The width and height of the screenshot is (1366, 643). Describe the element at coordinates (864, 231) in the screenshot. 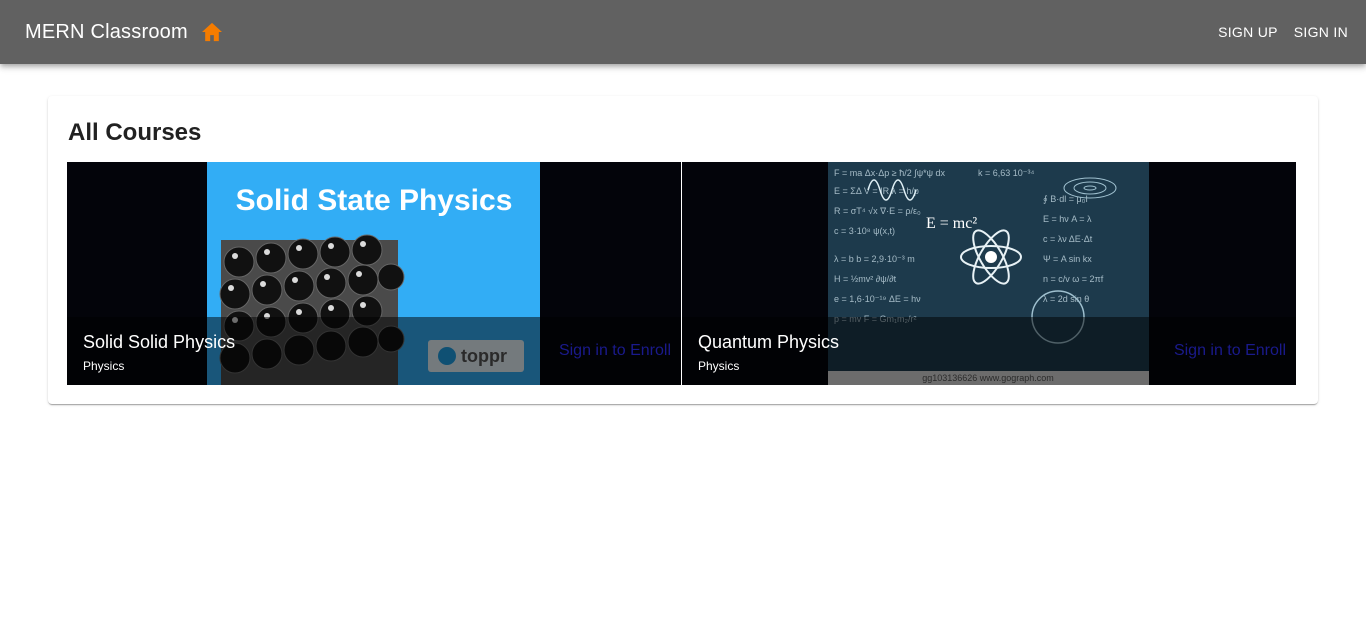

I see `svg-text: c = 3·10⁸ ψ(x,t)` at that location.